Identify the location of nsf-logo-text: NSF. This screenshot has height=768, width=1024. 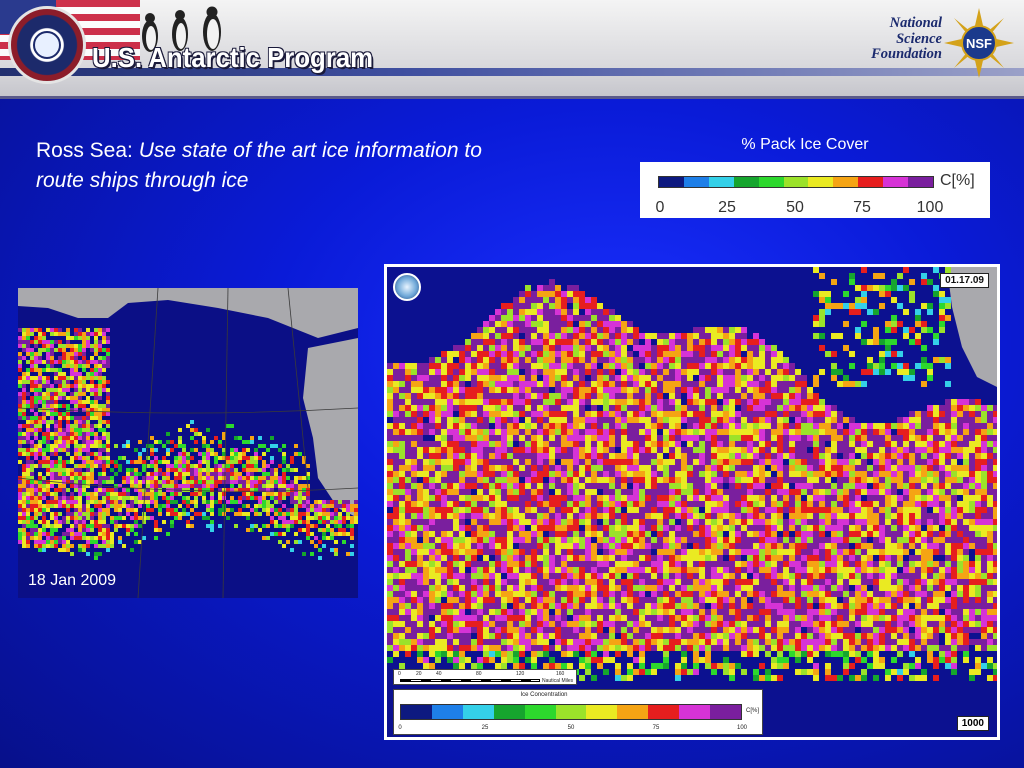
(979, 43).